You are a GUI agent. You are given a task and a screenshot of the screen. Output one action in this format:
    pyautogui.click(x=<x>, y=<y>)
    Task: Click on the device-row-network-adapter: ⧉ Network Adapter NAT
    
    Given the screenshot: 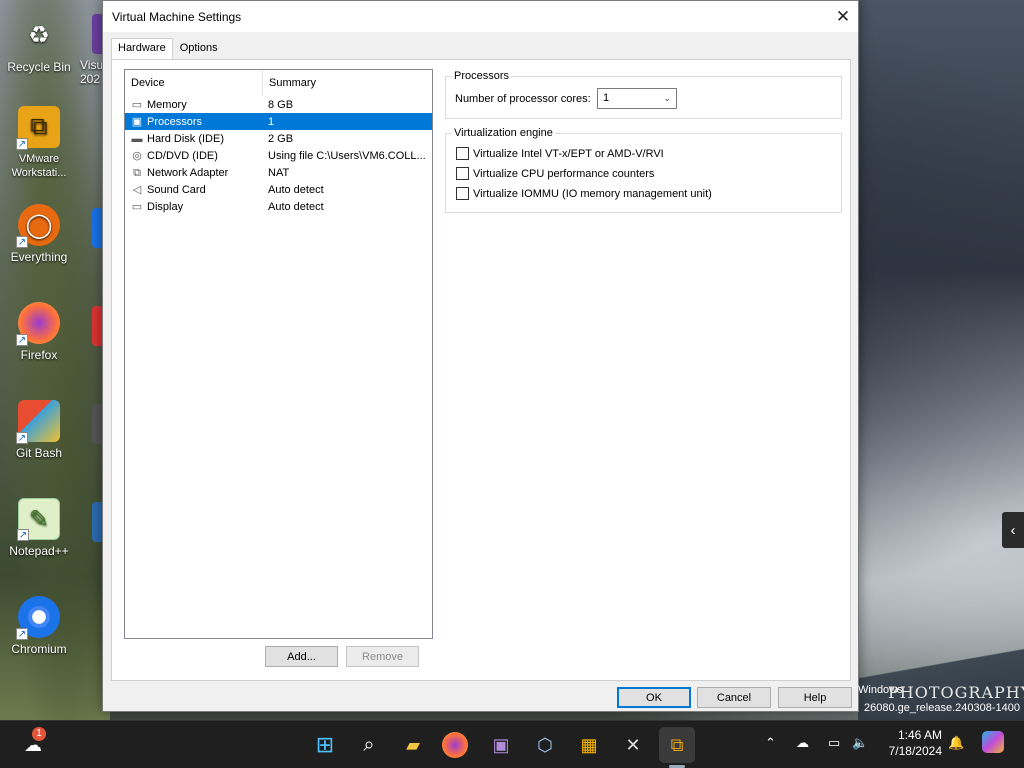 What is the action you would take?
    pyautogui.click(x=278, y=172)
    